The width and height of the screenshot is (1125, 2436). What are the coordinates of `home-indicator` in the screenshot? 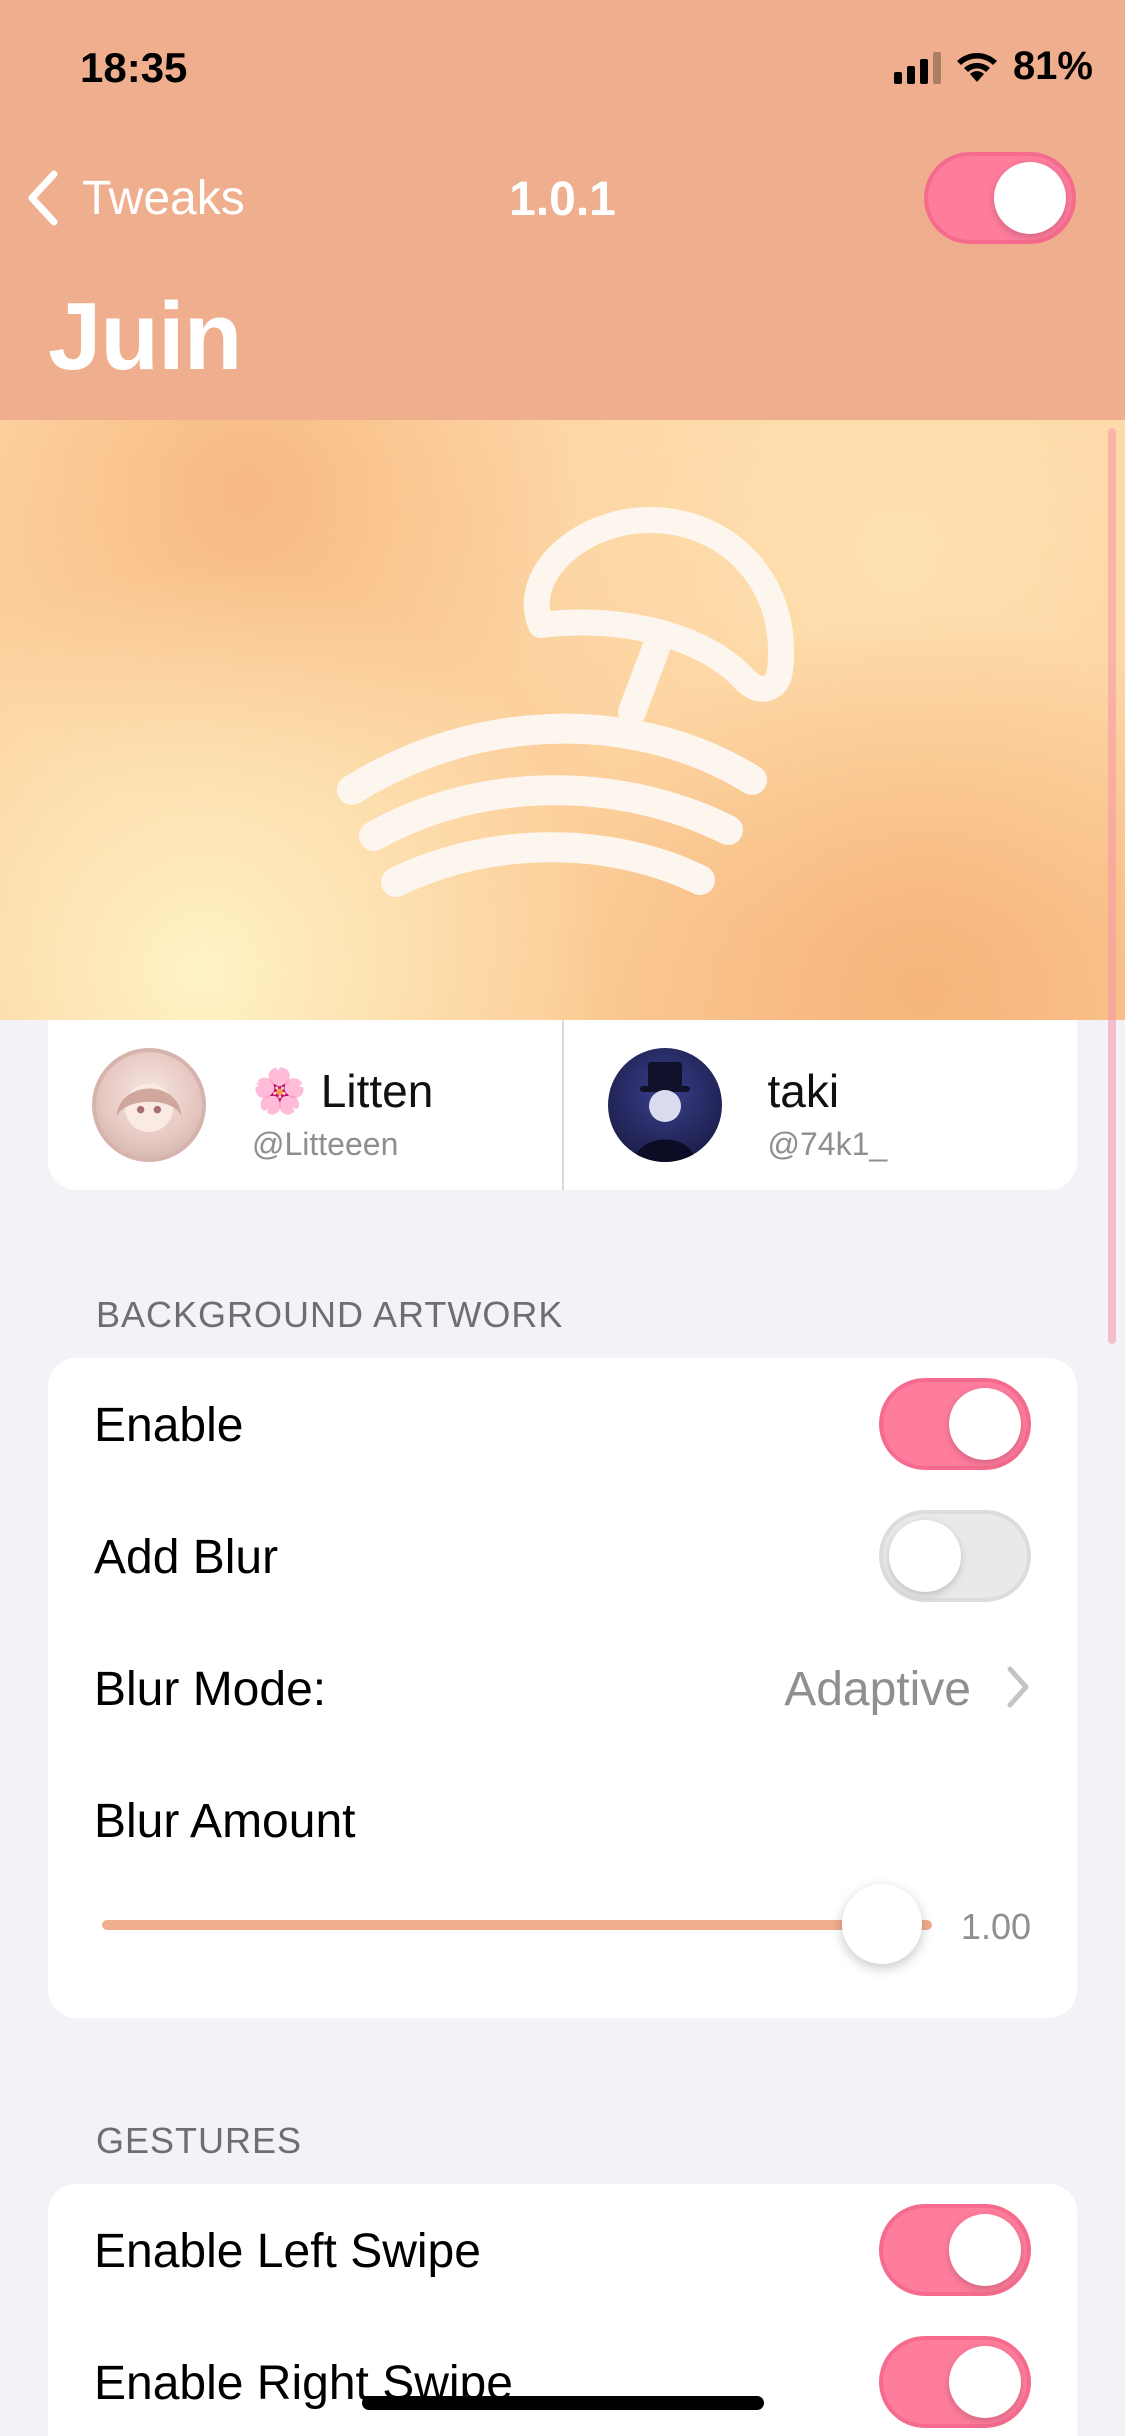 It's located at (563, 2403).